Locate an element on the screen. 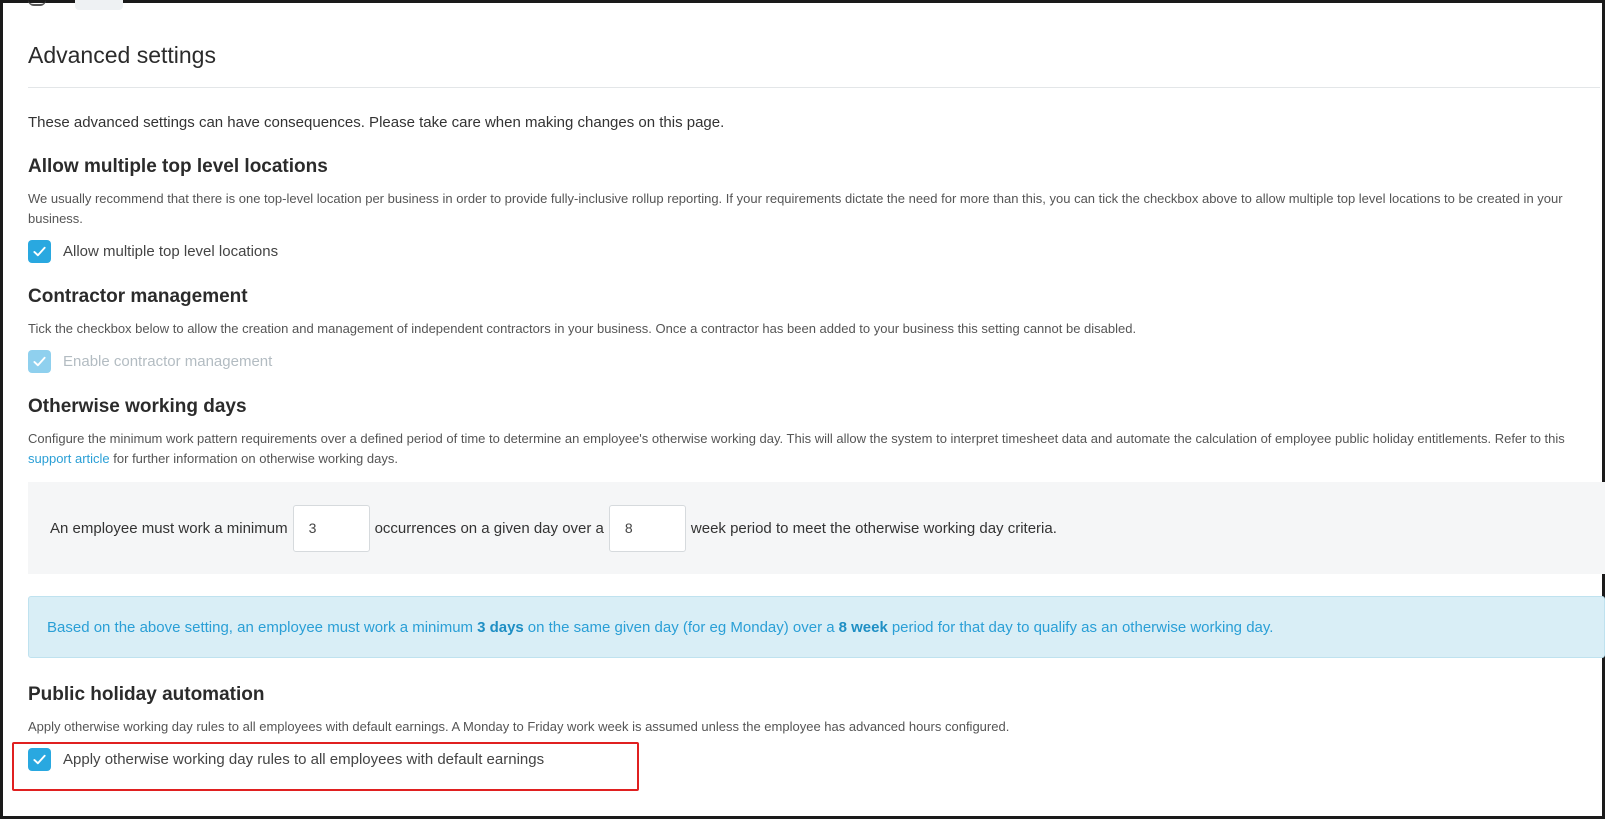  enable-contractor-checkbox-row: Enable contractor management is located at coordinates (150, 361).